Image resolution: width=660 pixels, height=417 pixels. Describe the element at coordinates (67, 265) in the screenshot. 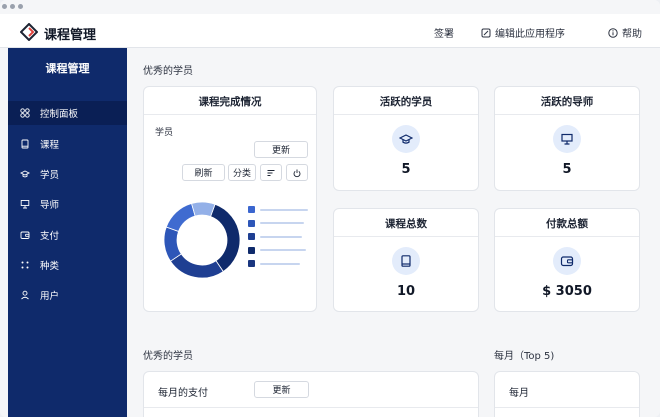

I see `sidebar-item-categories: 种类` at that location.